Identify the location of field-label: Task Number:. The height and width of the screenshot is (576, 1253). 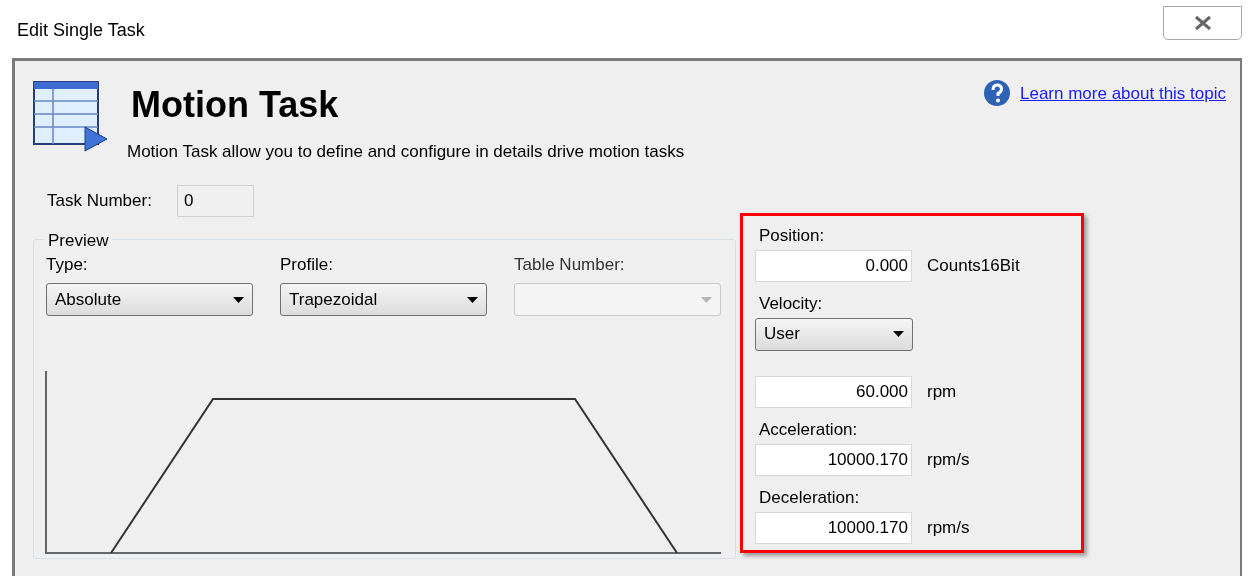
(100, 200).